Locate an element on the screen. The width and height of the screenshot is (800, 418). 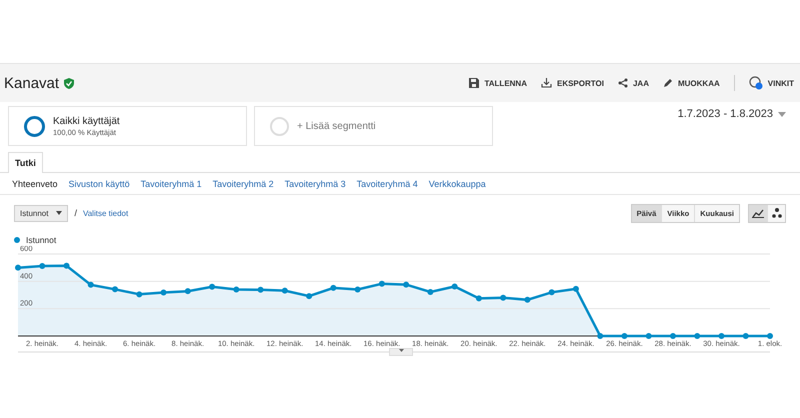
pencil-icon is located at coordinates (667, 83).